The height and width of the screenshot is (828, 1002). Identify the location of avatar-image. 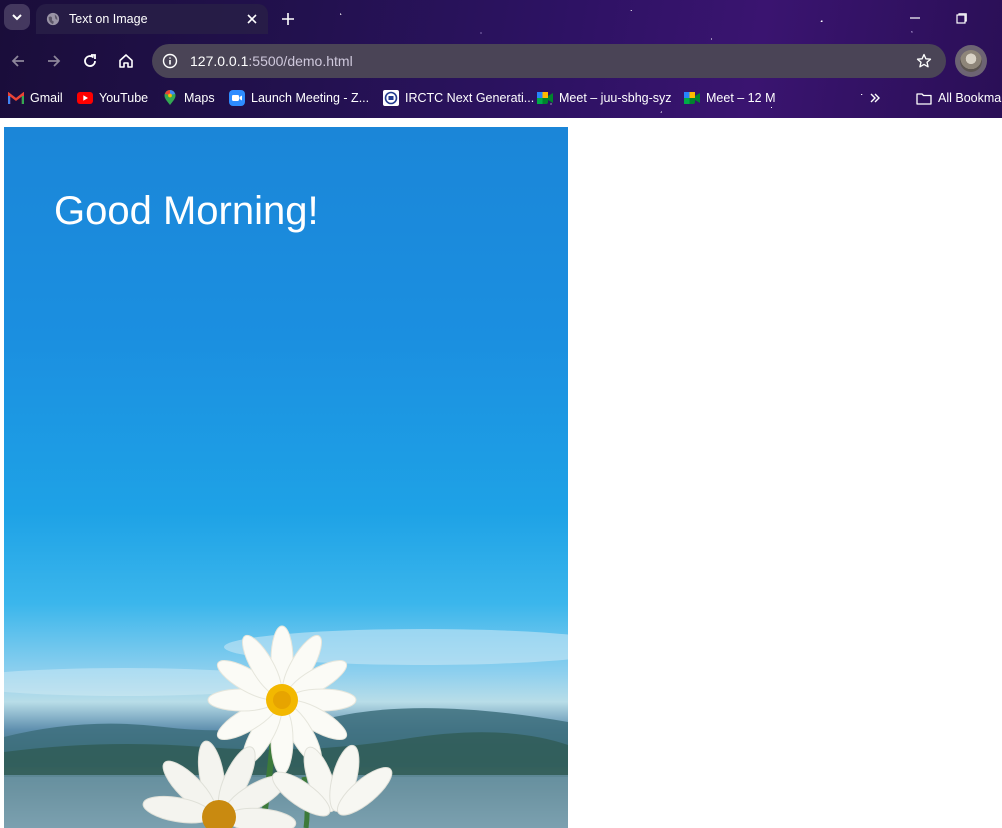
(971, 61).